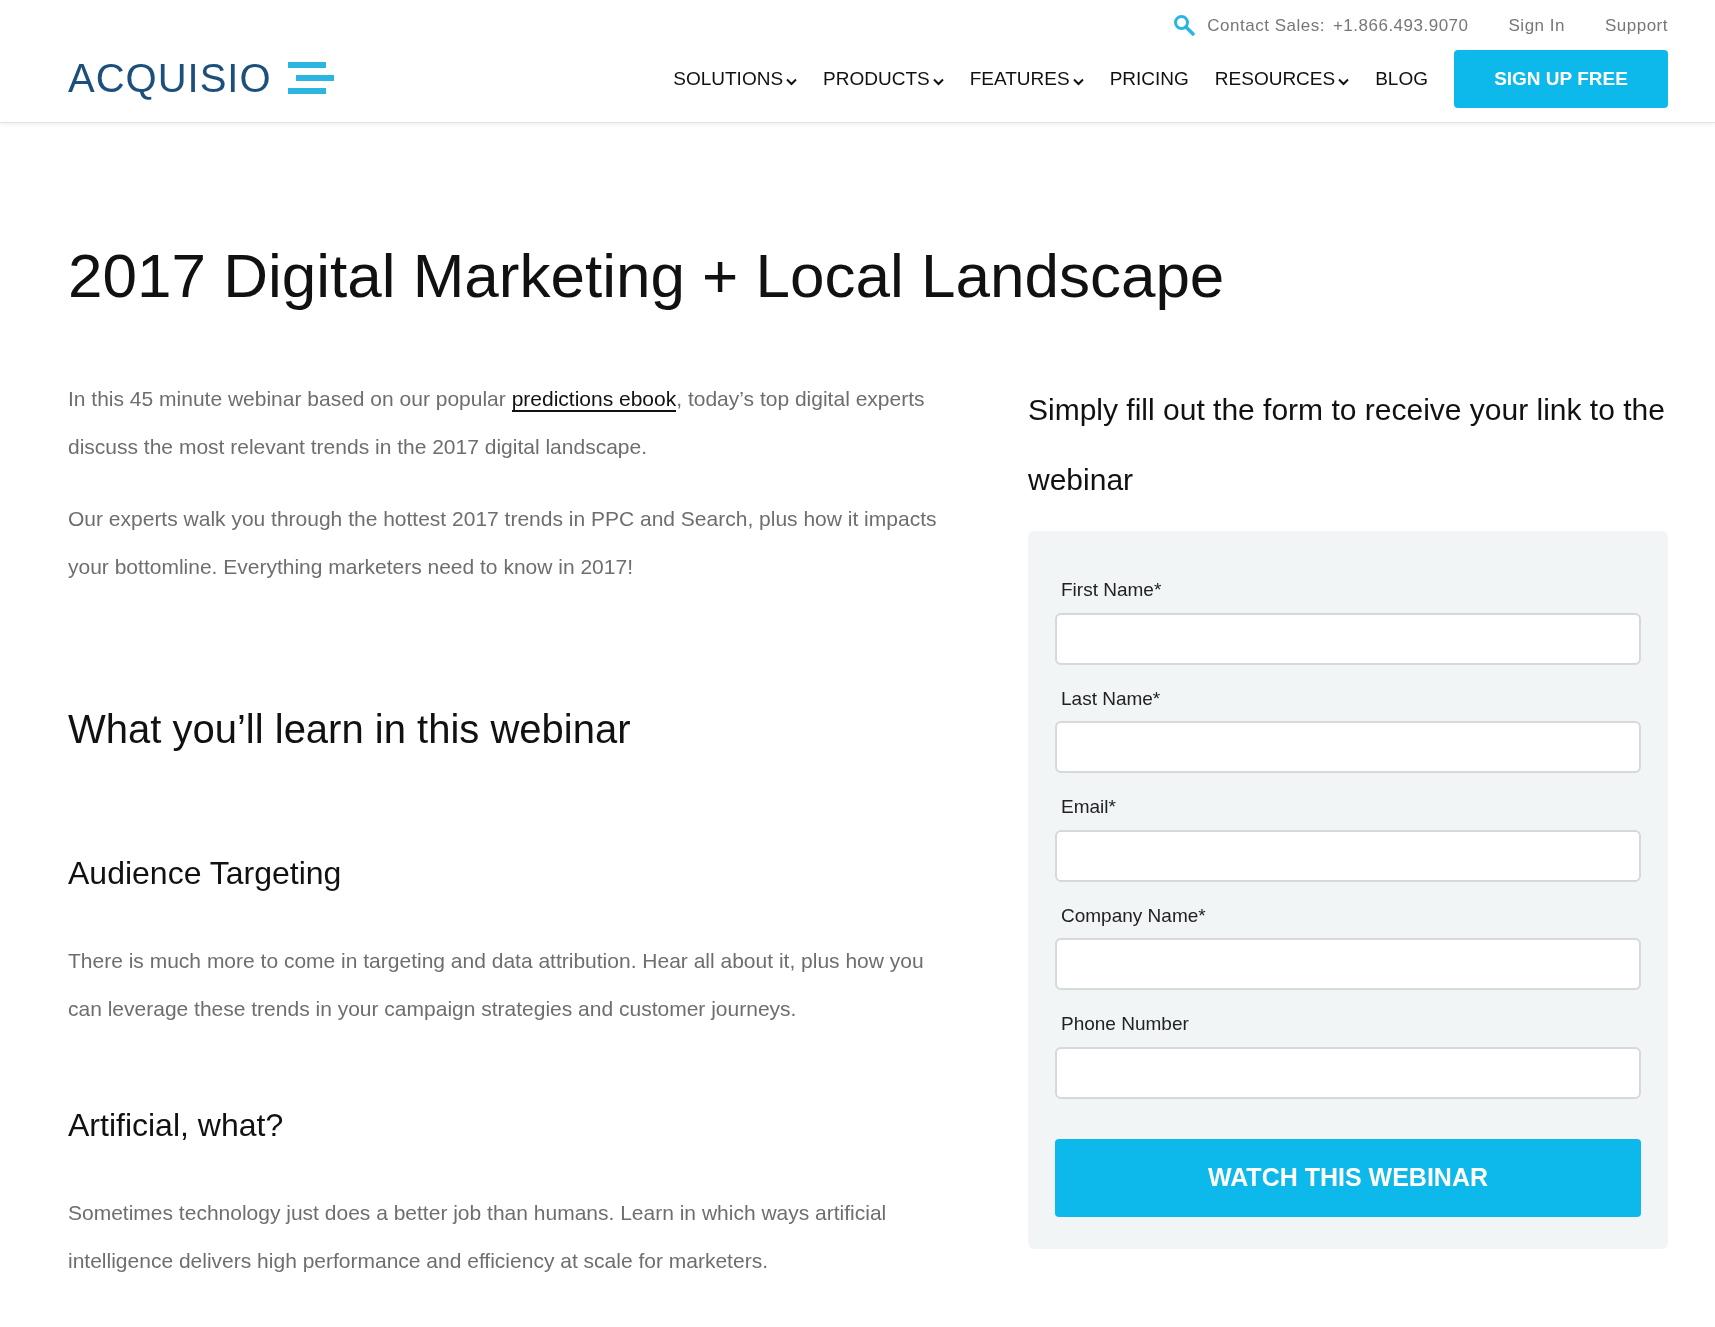 This screenshot has width=1715, height=1327. What do you see at coordinates (1347, 445) in the screenshot?
I see `form-heading: Simply fill out the form to receive your link to the webinar` at bounding box center [1347, 445].